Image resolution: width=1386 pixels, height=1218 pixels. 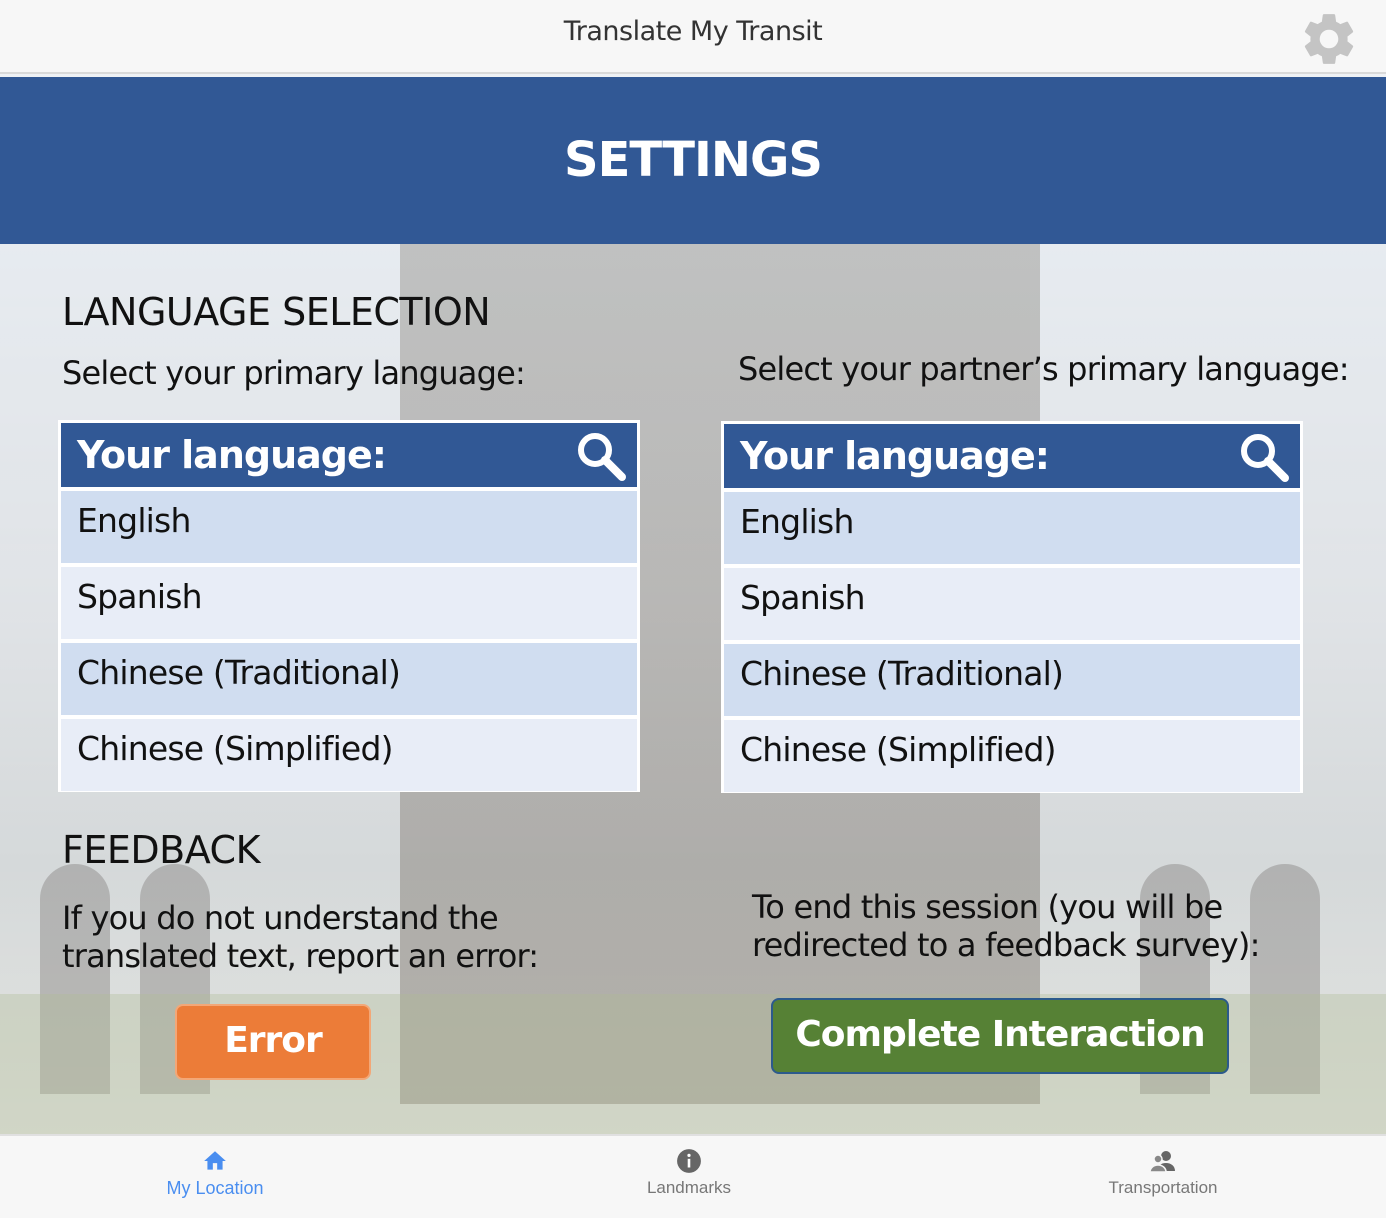 I want to click on tab-my-location: My Location, so click(x=215, y=1177).